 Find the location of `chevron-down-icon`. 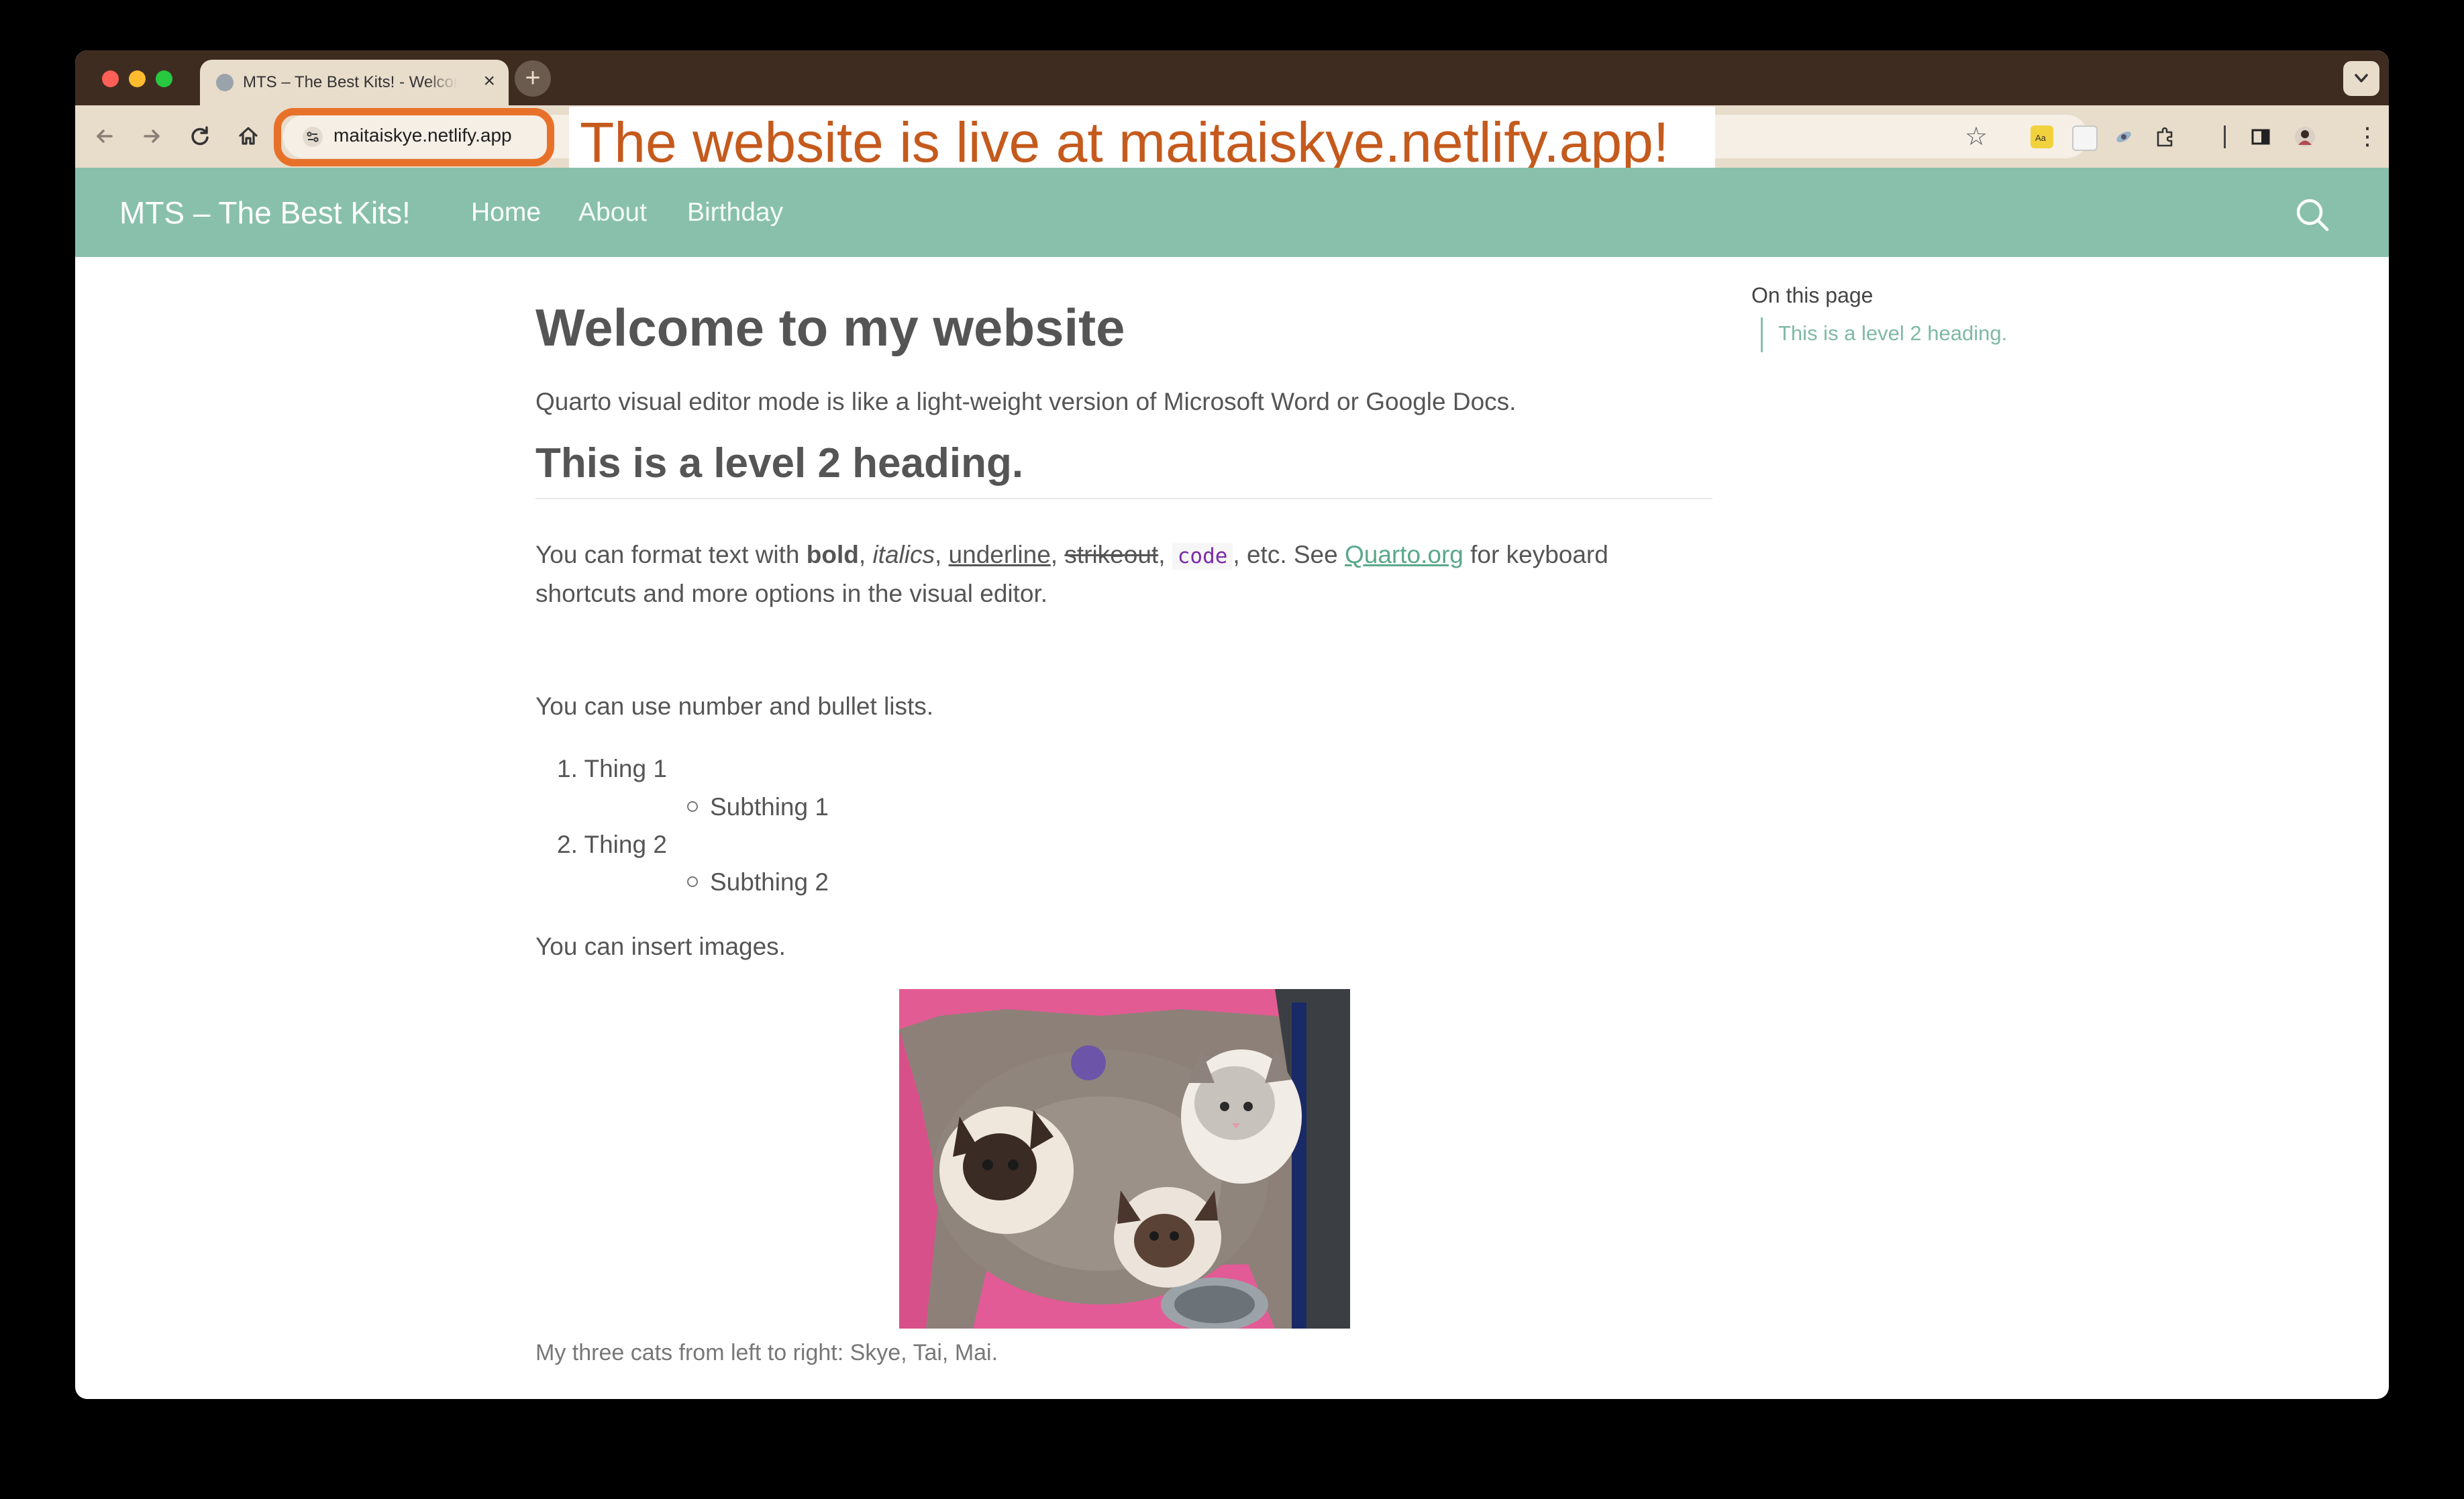

chevron-down-icon is located at coordinates (2361, 78).